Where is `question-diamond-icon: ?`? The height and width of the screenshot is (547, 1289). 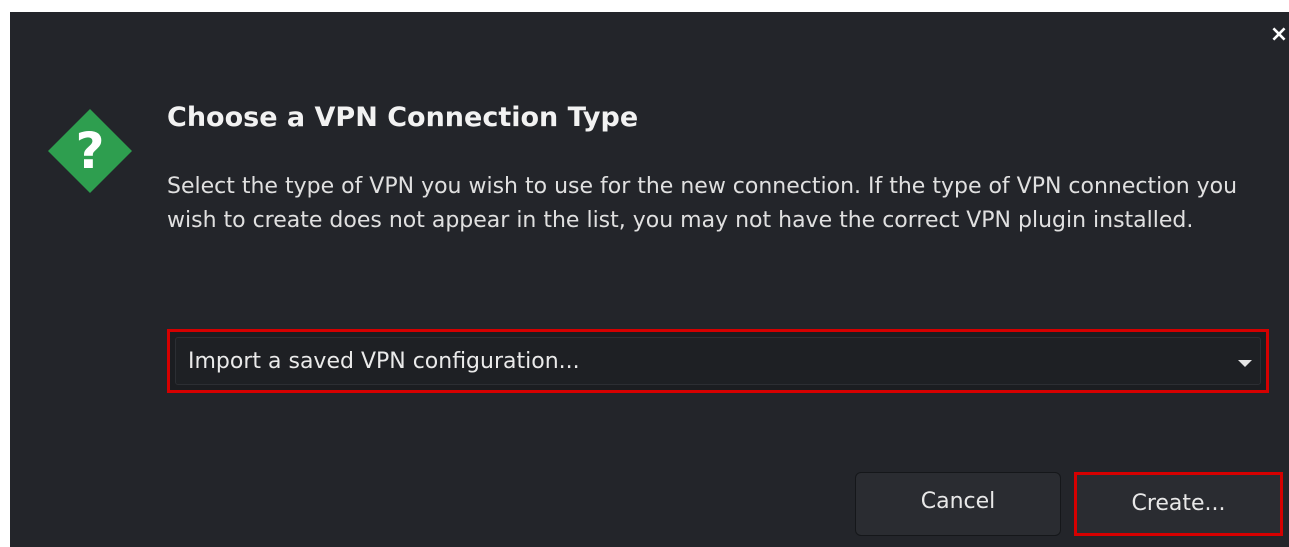 question-diamond-icon: ? is located at coordinates (90, 151).